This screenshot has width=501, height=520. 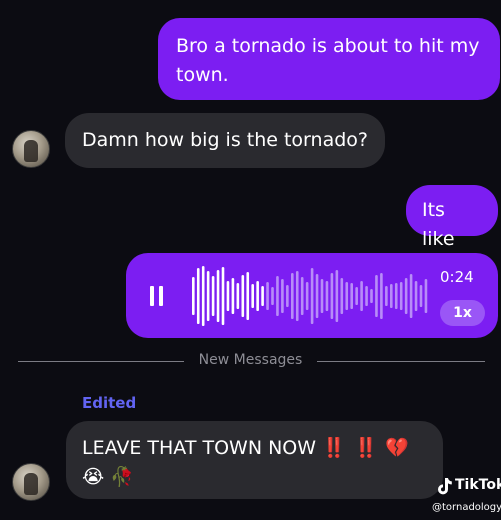 What do you see at coordinates (438, 224) in the screenshot?
I see `message-text: Its like` at bounding box center [438, 224].